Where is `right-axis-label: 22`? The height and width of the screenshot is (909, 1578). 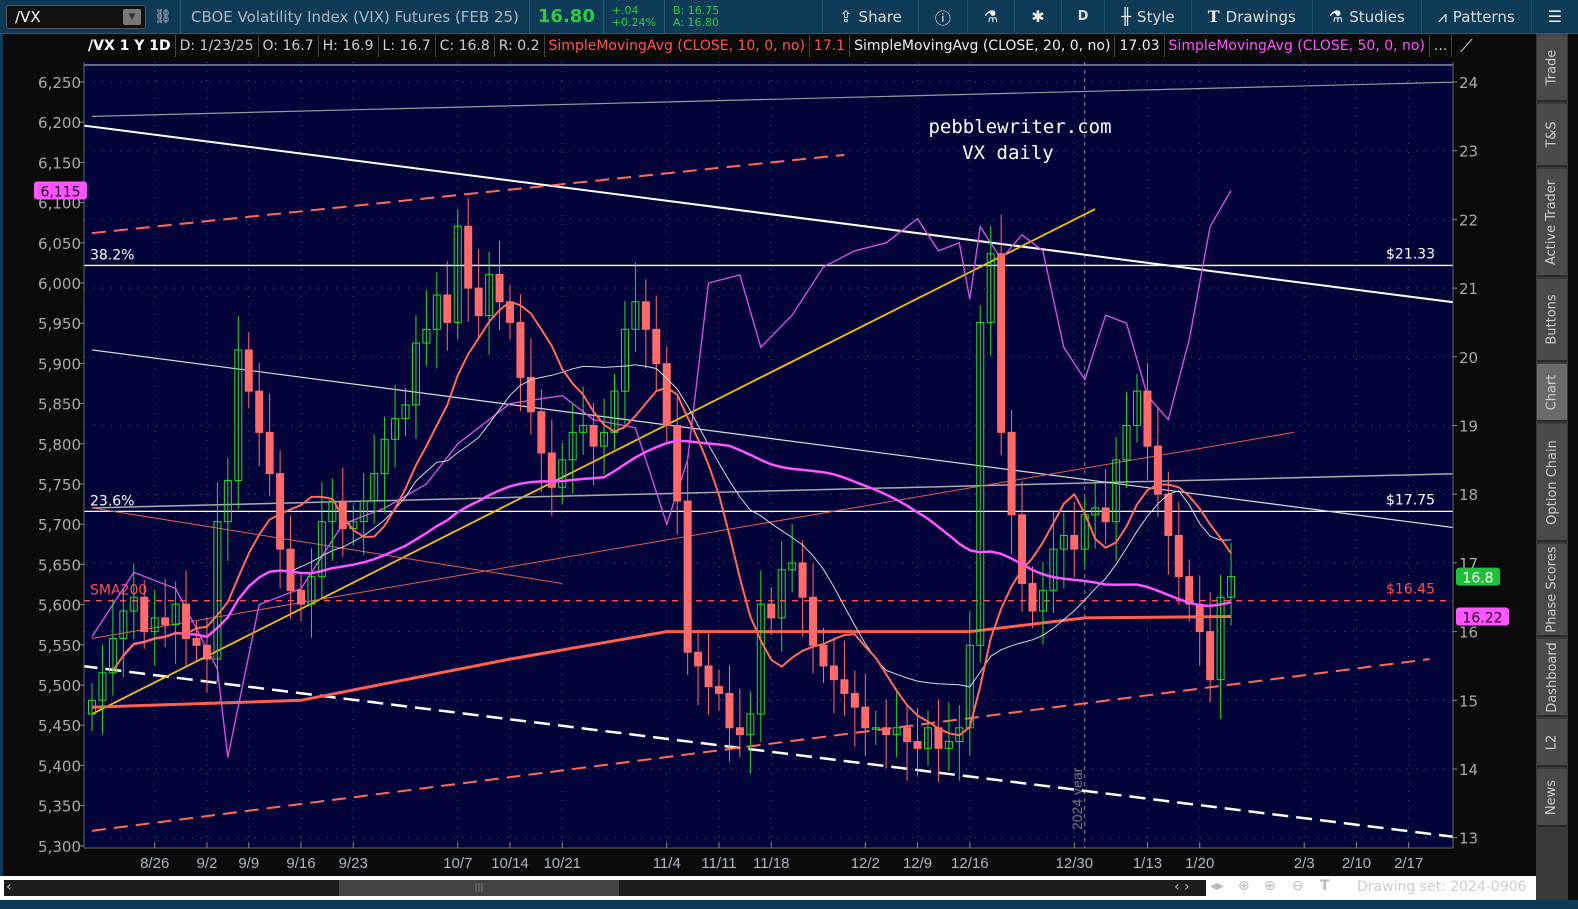
right-axis-label: 22 is located at coordinates (1468, 220).